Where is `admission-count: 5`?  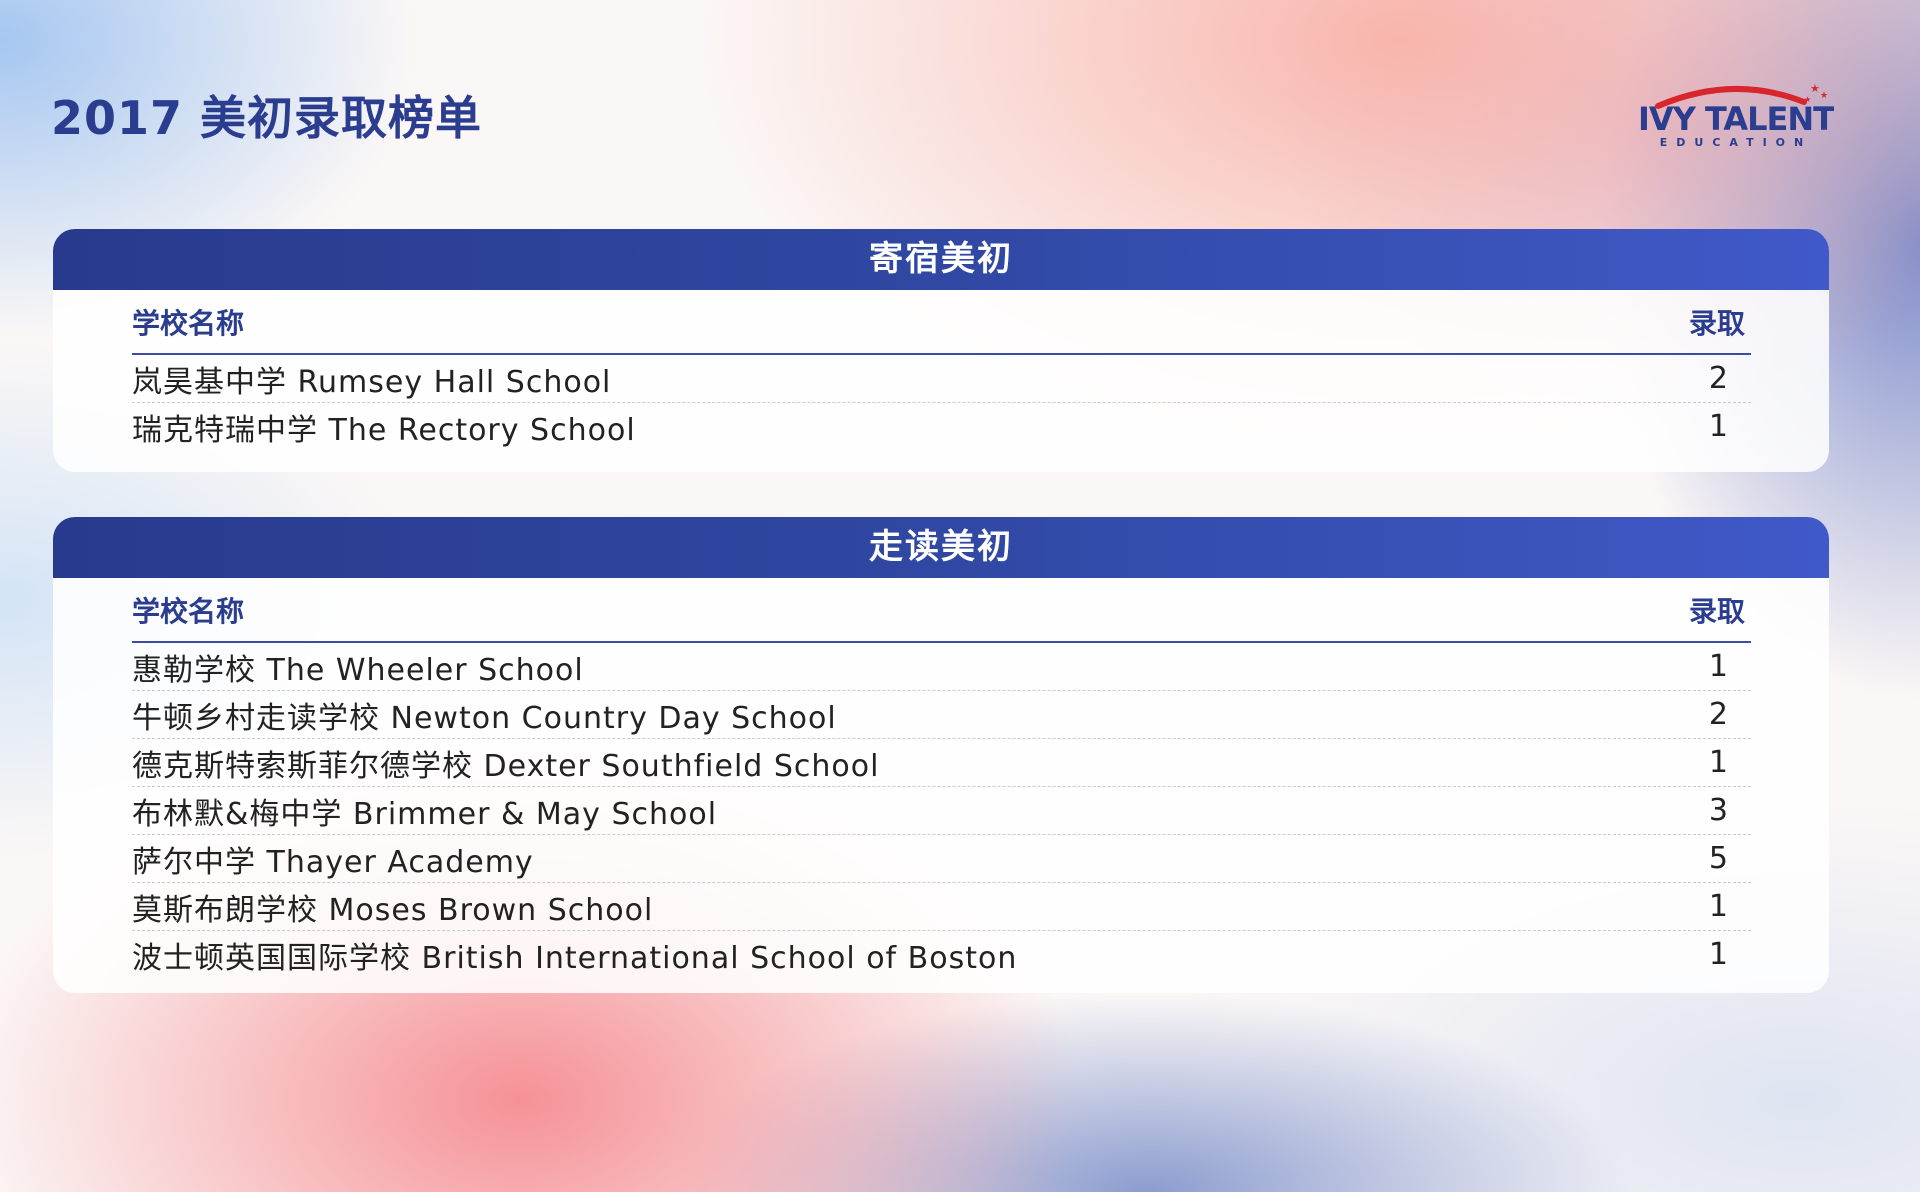
admission-count: 5 is located at coordinates (1718, 858).